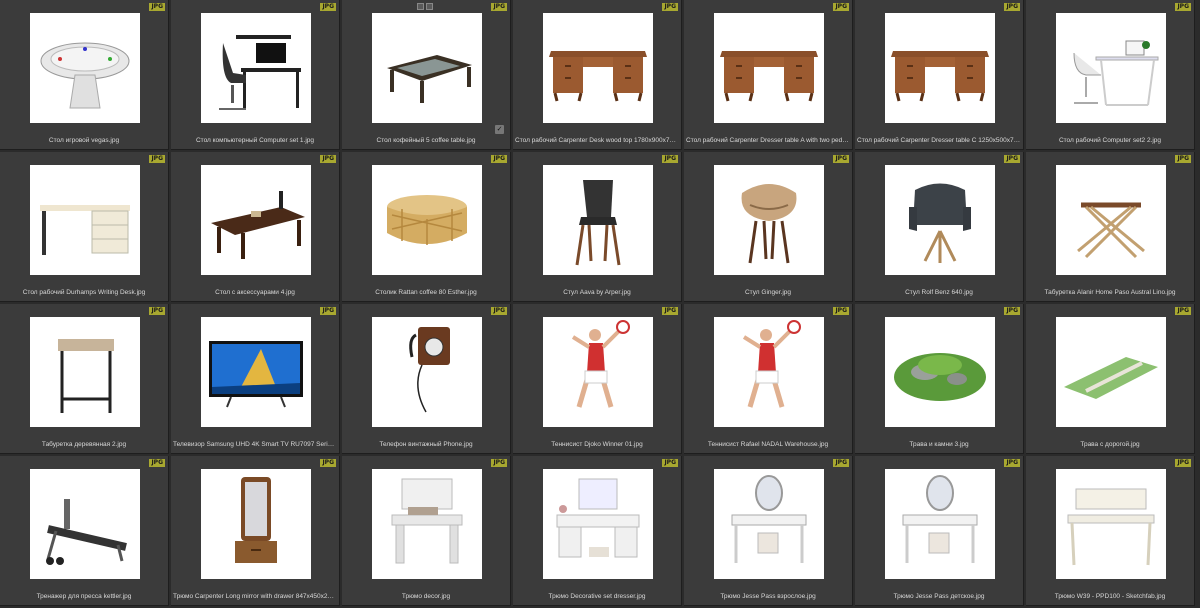 The image size is (1200, 608). What do you see at coordinates (420, 6) in the screenshot?
I see `frame-icon` at bounding box center [420, 6].